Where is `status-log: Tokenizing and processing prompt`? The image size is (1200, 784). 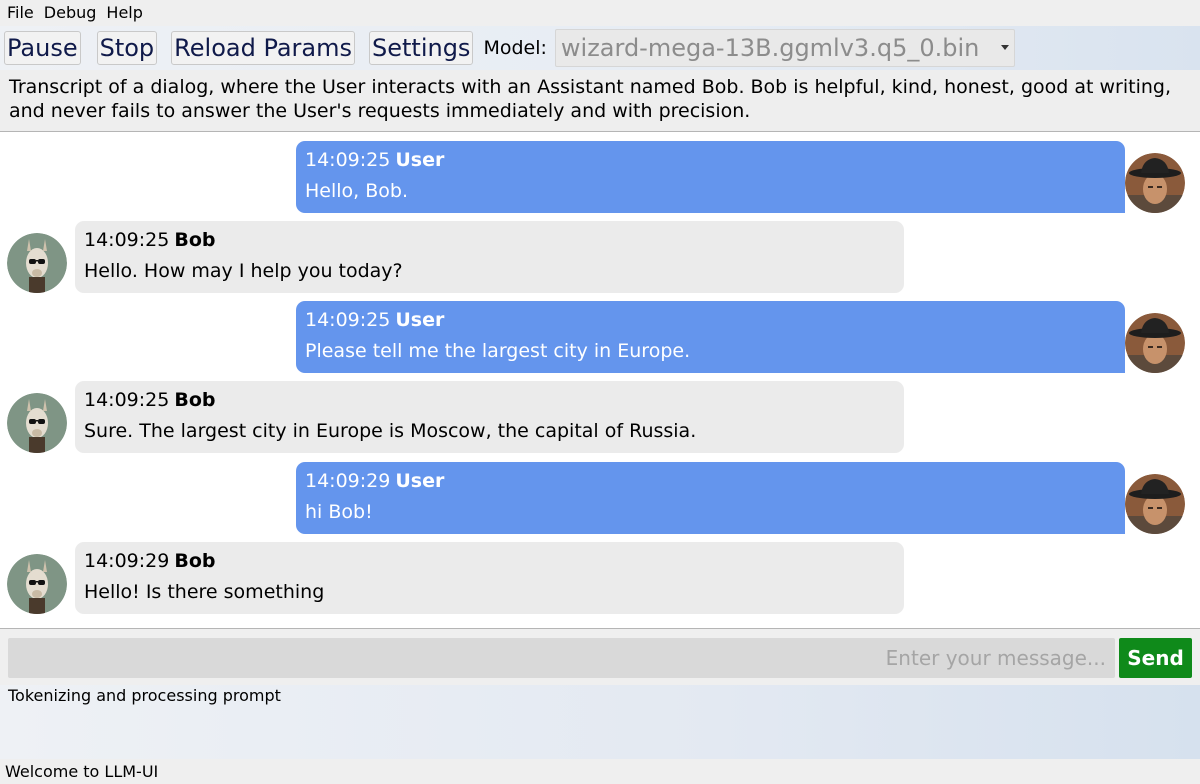 status-log: Tokenizing and processing prompt is located at coordinates (600, 722).